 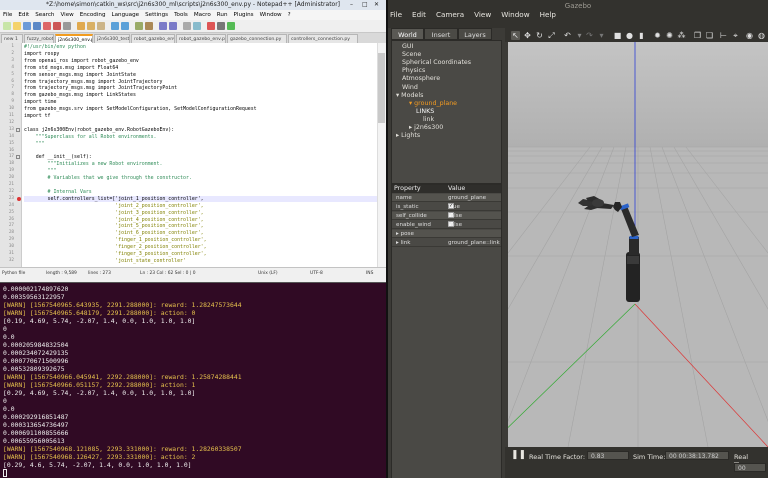 What do you see at coordinates (244, 15) in the screenshot?
I see `menu-plugins: Plugins` at bounding box center [244, 15].